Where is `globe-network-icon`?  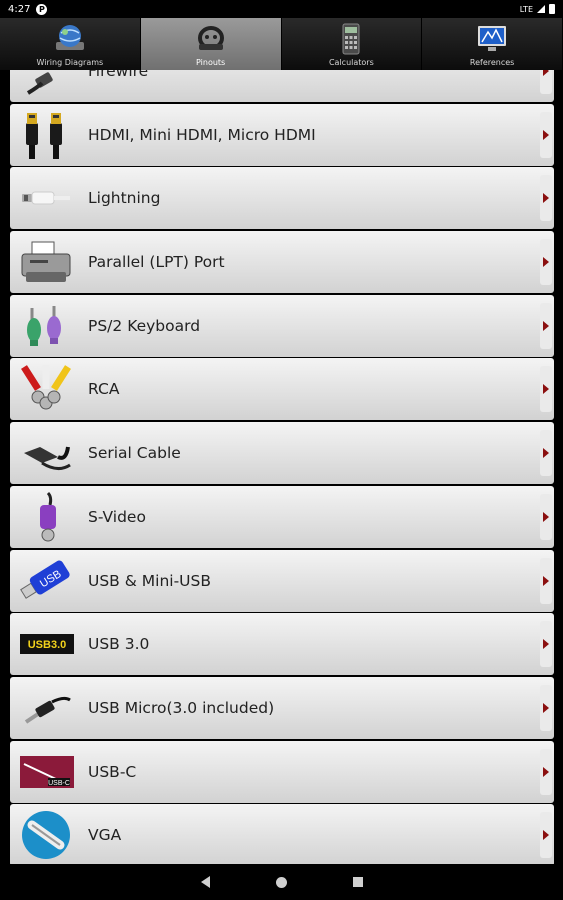
globe-network-icon is located at coordinates (70, 39).